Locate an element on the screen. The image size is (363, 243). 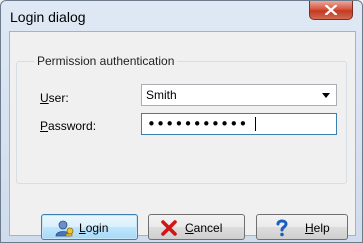
close-button is located at coordinates (331, 10).